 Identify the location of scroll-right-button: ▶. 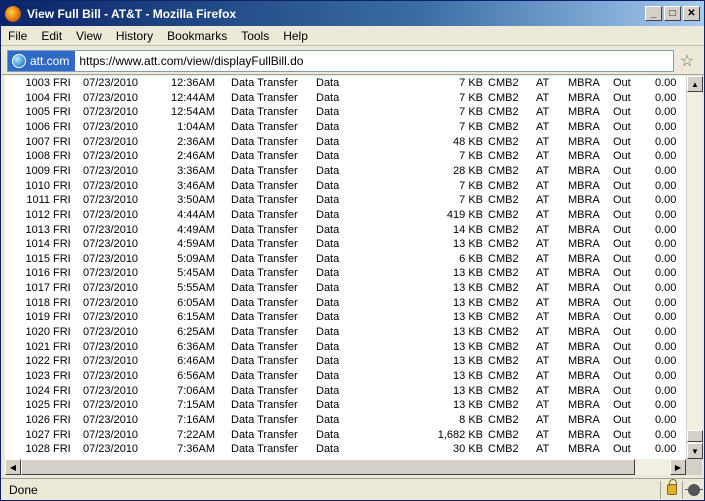
(678, 467).